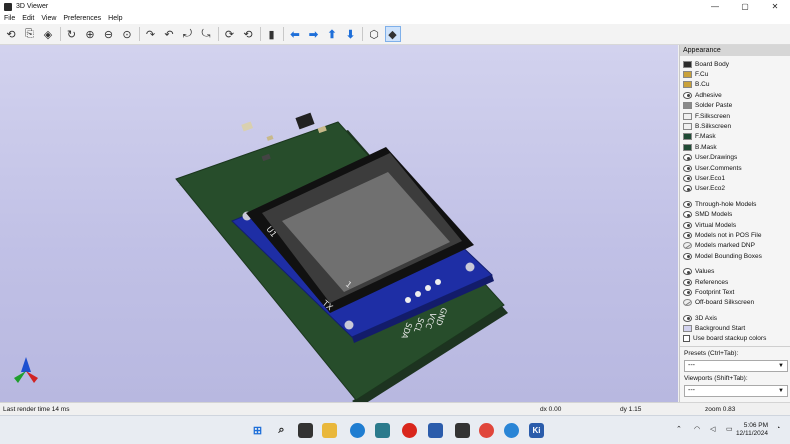 This screenshot has width=790, height=444. Describe the element at coordinates (714, 329) in the screenshot. I see `layer-row: Background Start` at that location.